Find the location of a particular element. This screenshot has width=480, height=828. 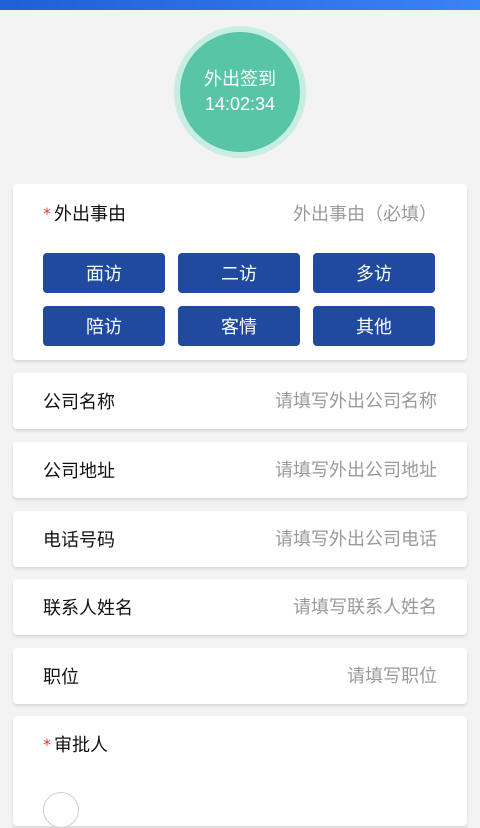

reason-hint: 外出事由（必填） is located at coordinates (365, 214).